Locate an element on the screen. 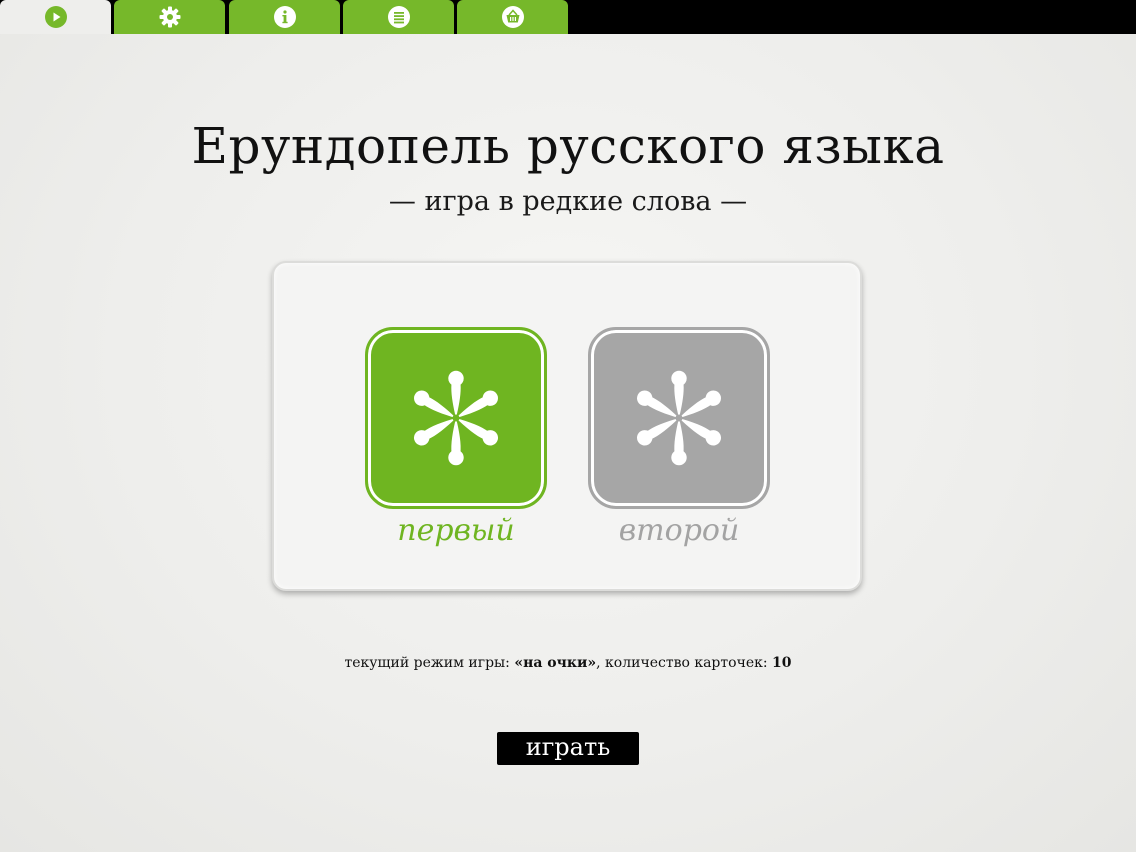  tab-play is located at coordinates (55, 17).